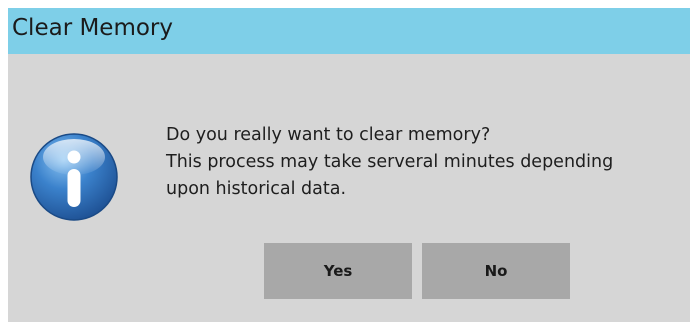 The width and height of the screenshot is (696, 328). Describe the element at coordinates (74, 177) in the screenshot. I see `info-icon` at that location.